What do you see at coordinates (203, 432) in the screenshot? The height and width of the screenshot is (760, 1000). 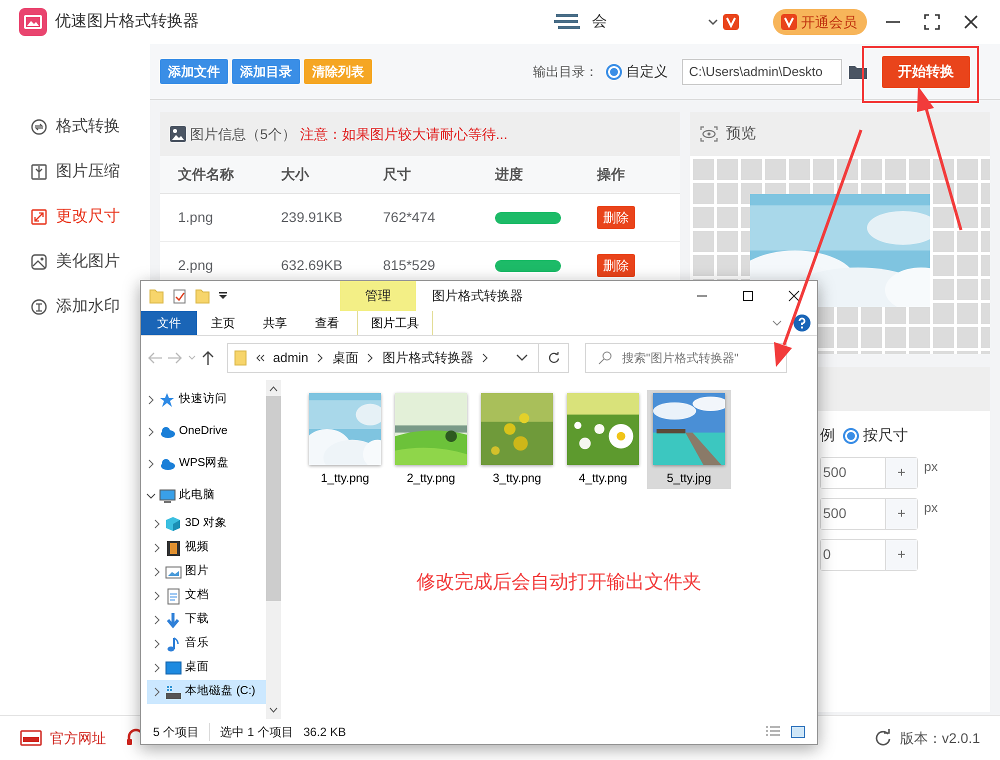 I see `tree-item: OneDrive` at bounding box center [203, 432].